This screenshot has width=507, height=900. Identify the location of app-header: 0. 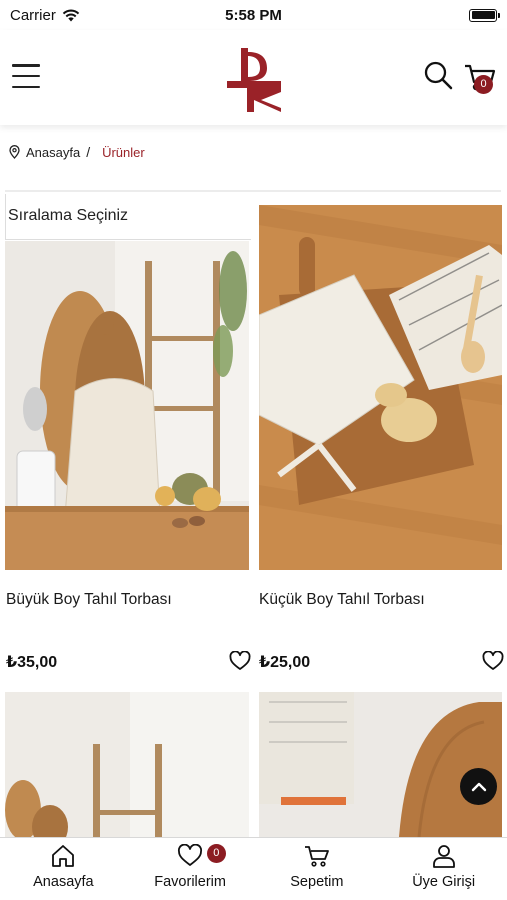
(253, 77).